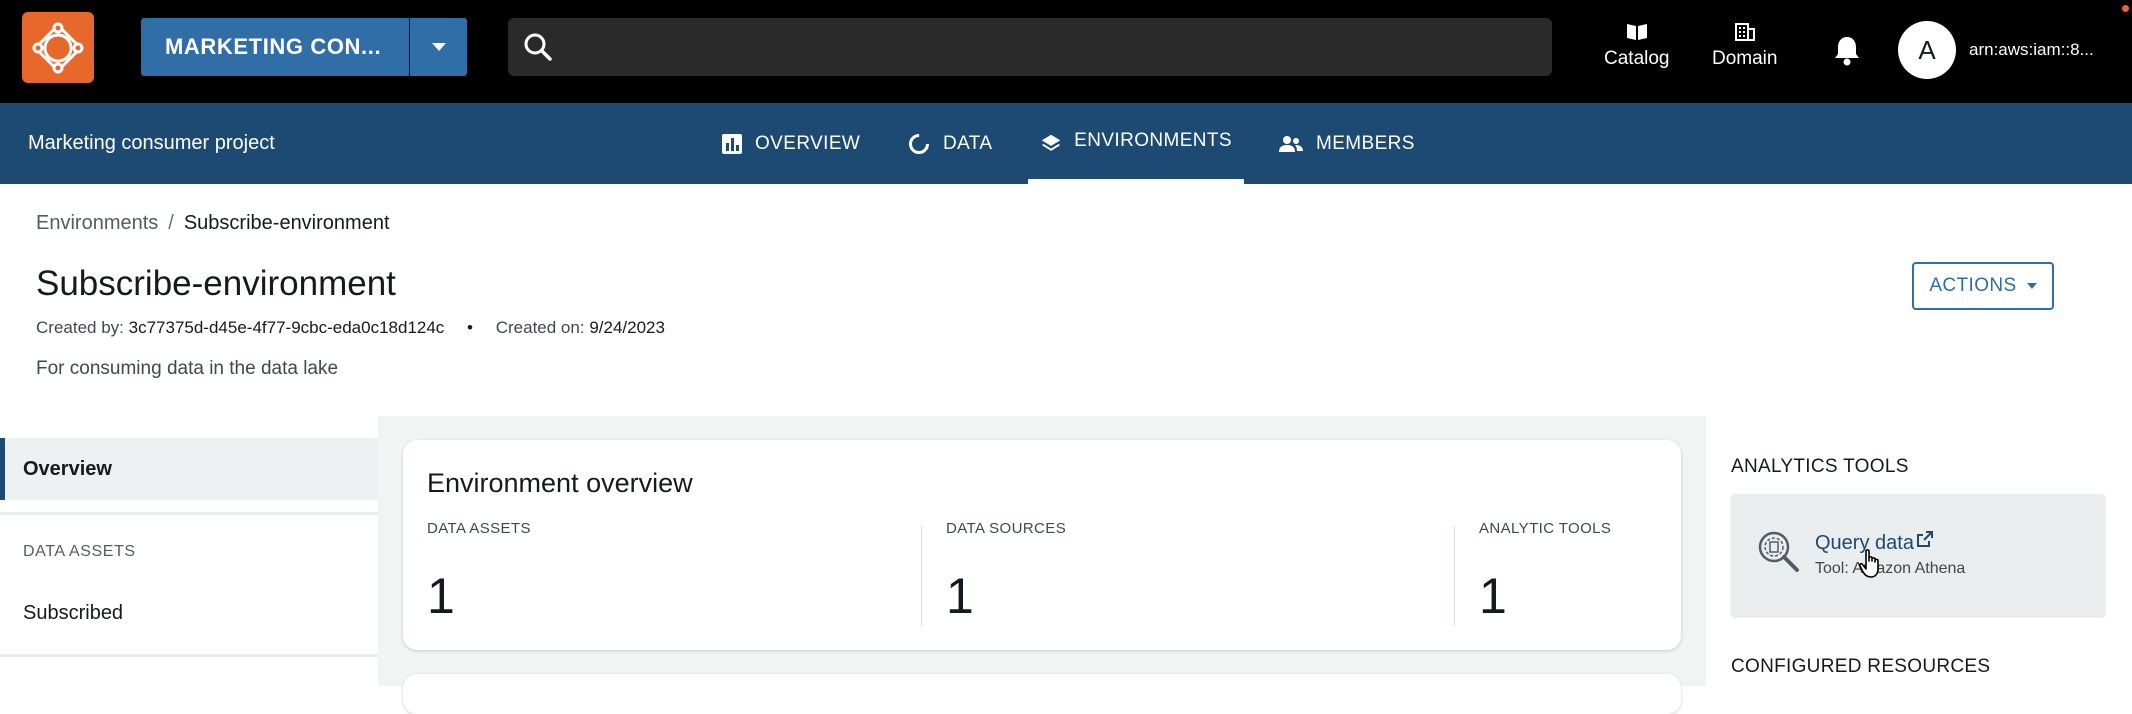  I want to click on stat-label: DATA SOURCES, so click(1006, 528).